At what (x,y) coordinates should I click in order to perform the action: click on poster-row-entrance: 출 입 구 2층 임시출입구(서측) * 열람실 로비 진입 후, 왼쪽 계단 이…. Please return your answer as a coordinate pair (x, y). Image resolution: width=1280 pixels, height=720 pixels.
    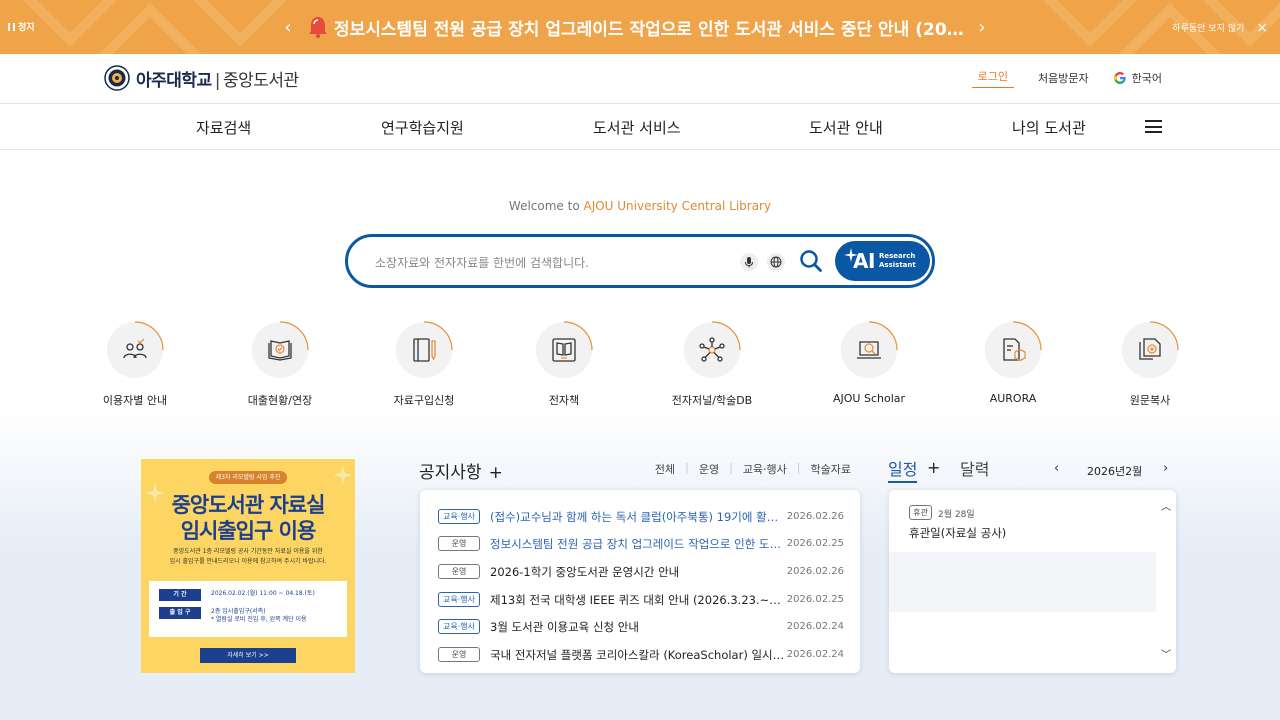
    Looking at the image, I should click on (248, 614).